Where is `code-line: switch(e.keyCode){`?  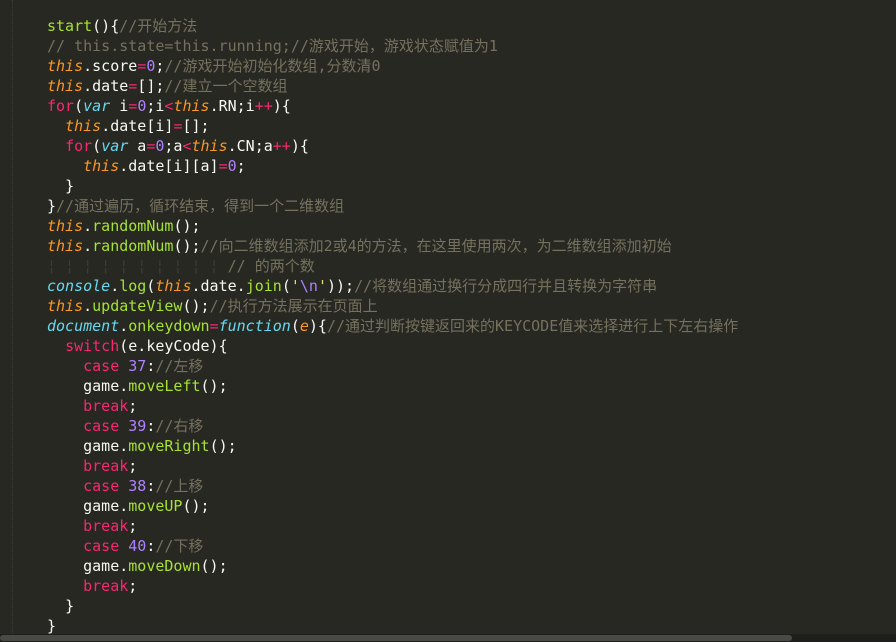
code-line: switch(e.keyCode){ is located at coordinates (392, 346).